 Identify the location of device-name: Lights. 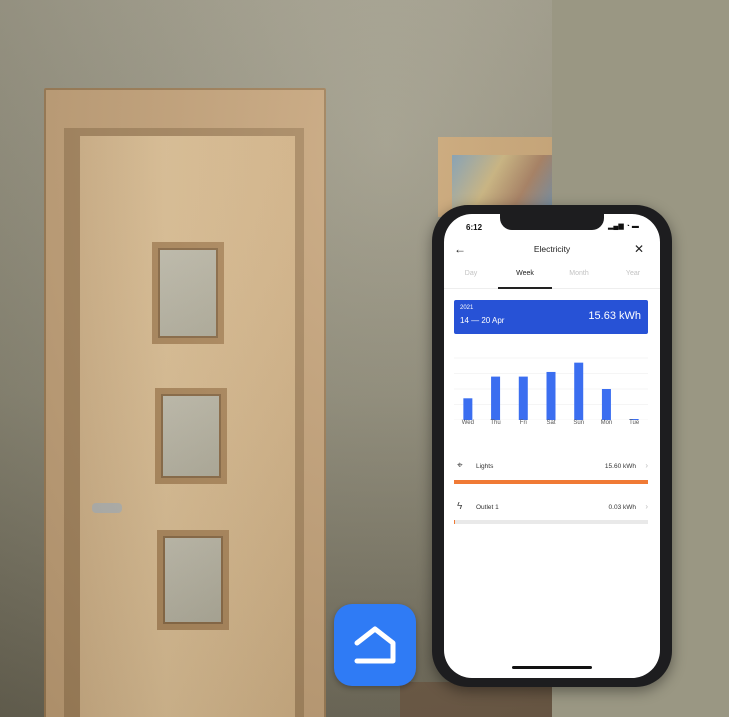
(485, 466).